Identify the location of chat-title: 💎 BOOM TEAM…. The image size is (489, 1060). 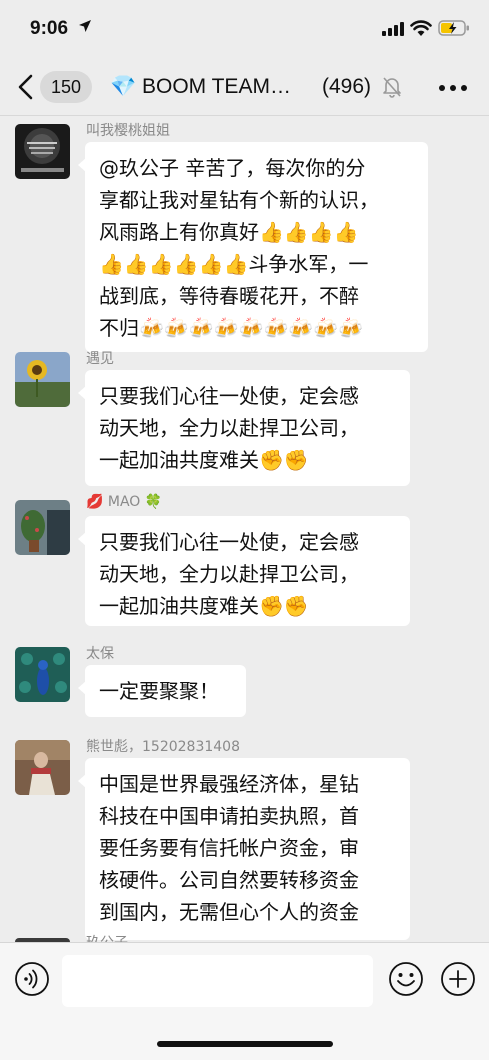
(200, 86).